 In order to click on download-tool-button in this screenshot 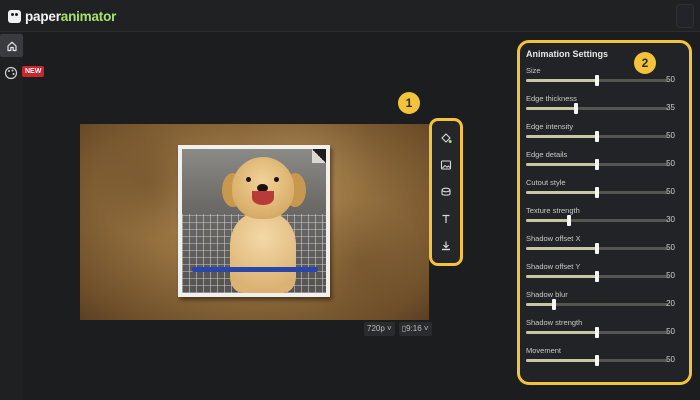, I will do `click(446, 246)`.